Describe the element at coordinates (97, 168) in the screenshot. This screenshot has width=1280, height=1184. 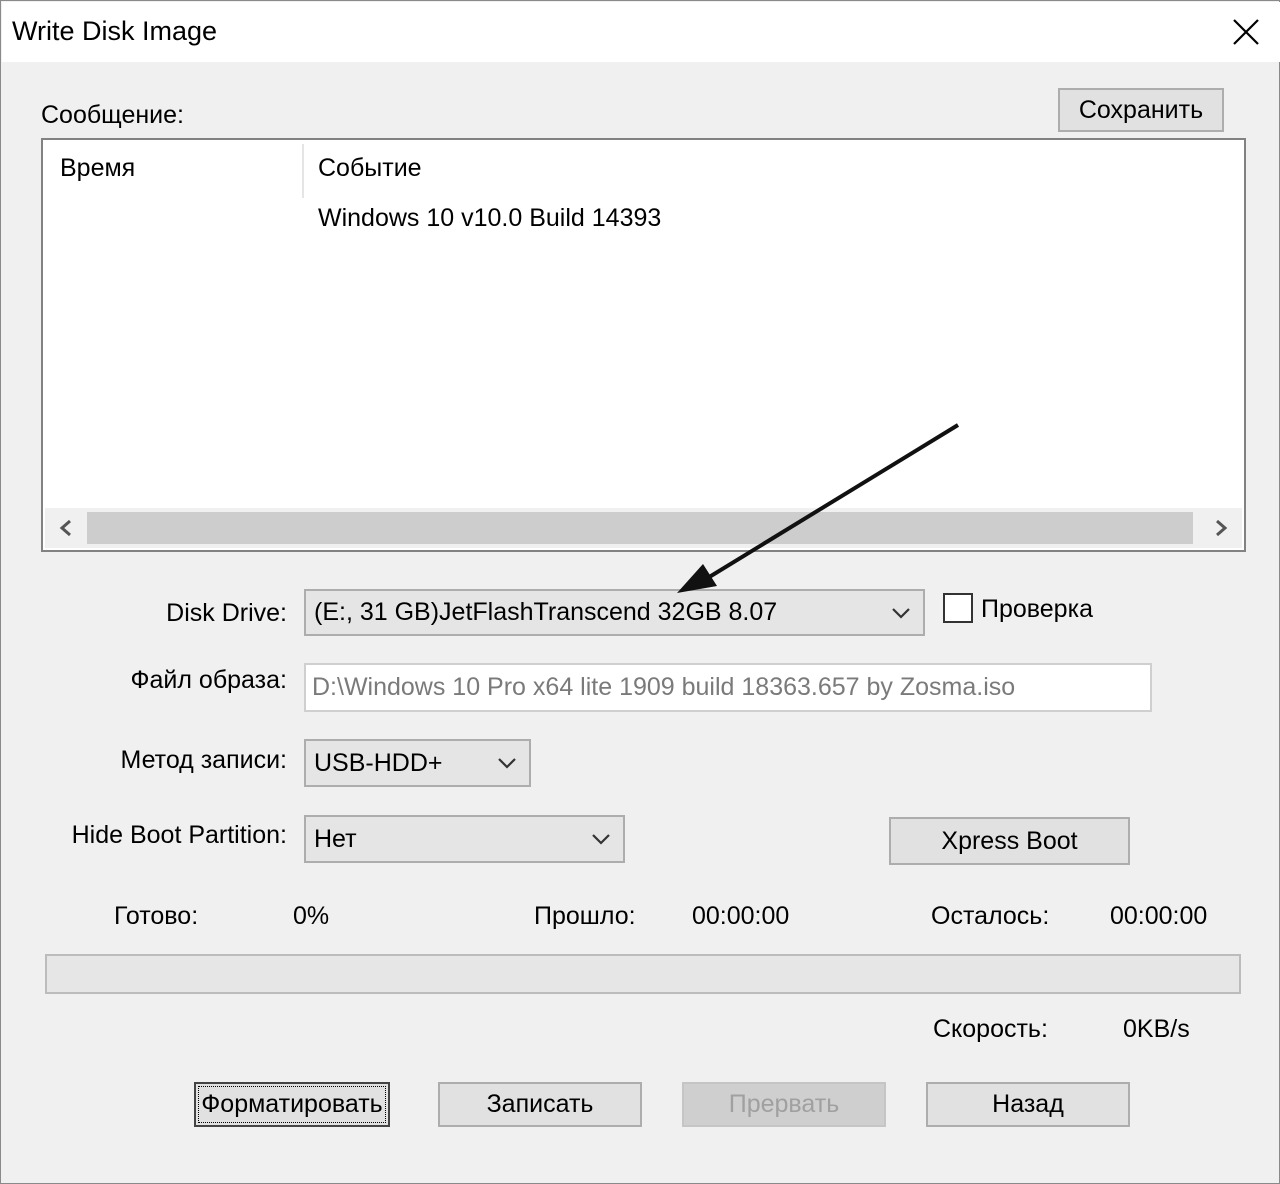
I see `column-header-time: Время` at that location.